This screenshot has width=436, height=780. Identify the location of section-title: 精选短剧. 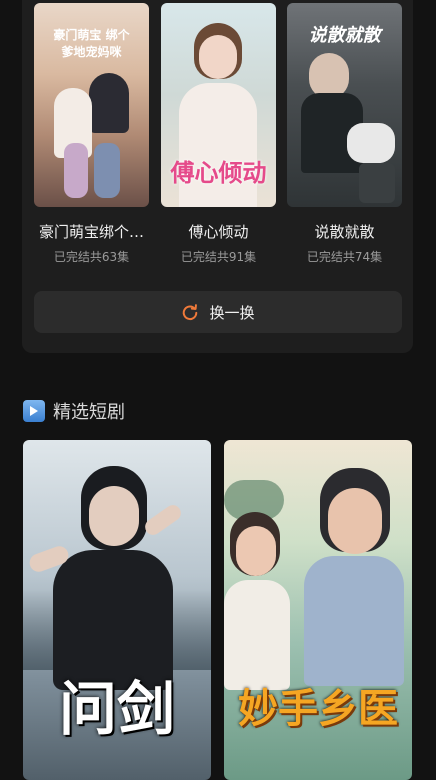
(89, 412).